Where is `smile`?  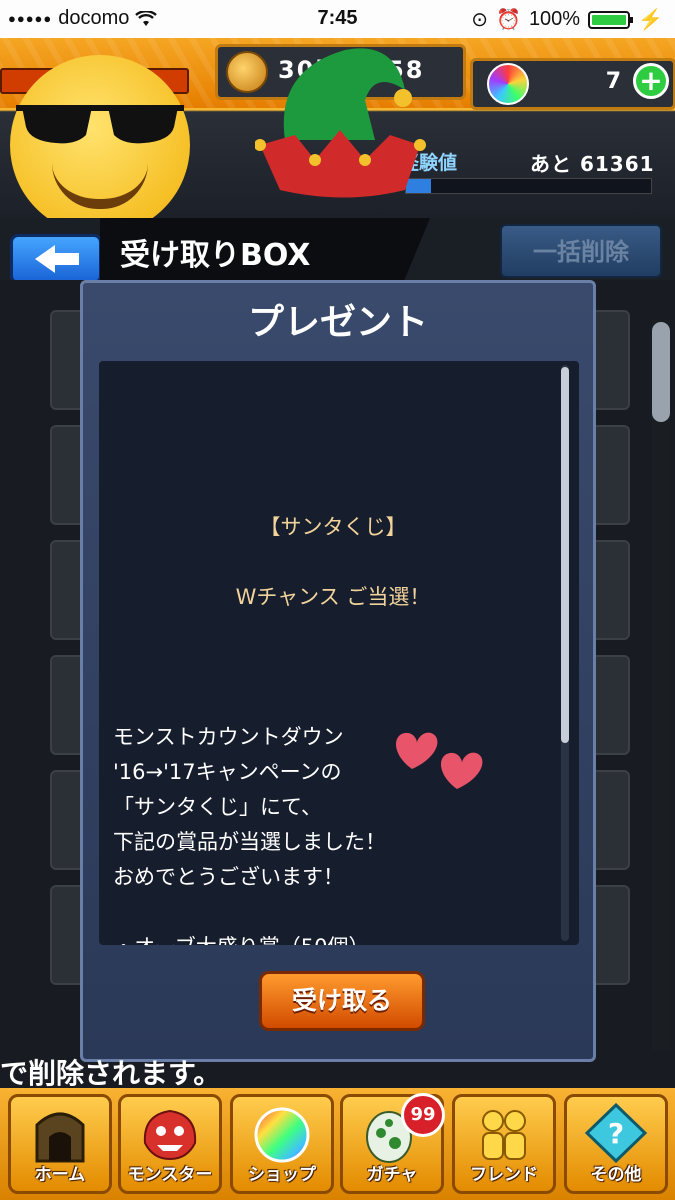
smile is located at coordinates (100, 186).